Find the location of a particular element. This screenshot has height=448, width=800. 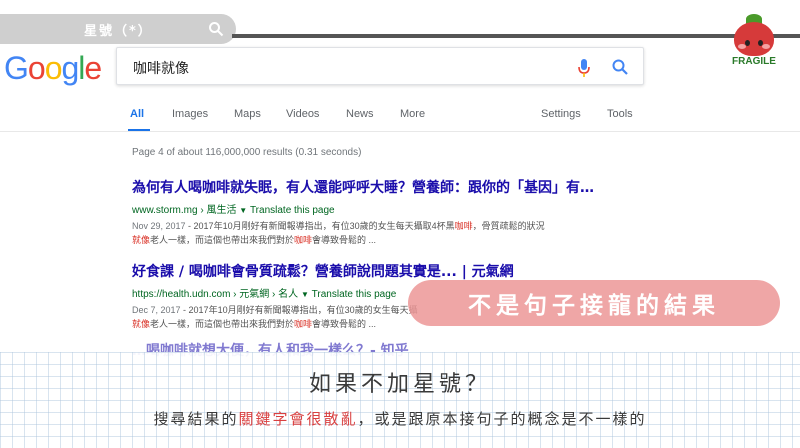

strawberry-face-icon is located at coordinates (754, 39).